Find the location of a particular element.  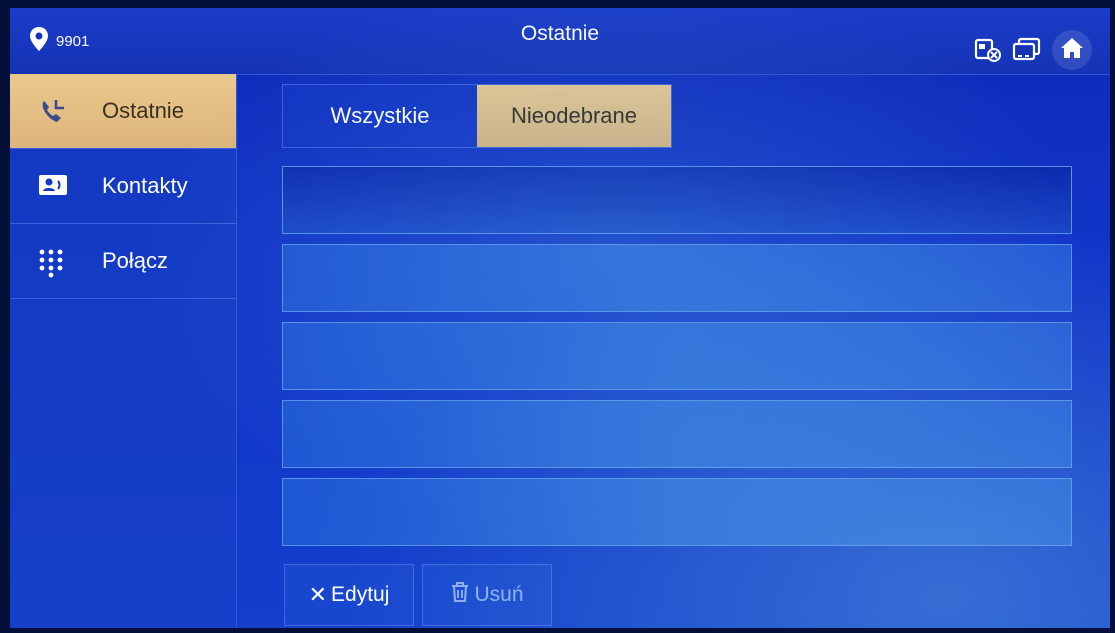

monitor-icon is located at coordinates (1027, 50).